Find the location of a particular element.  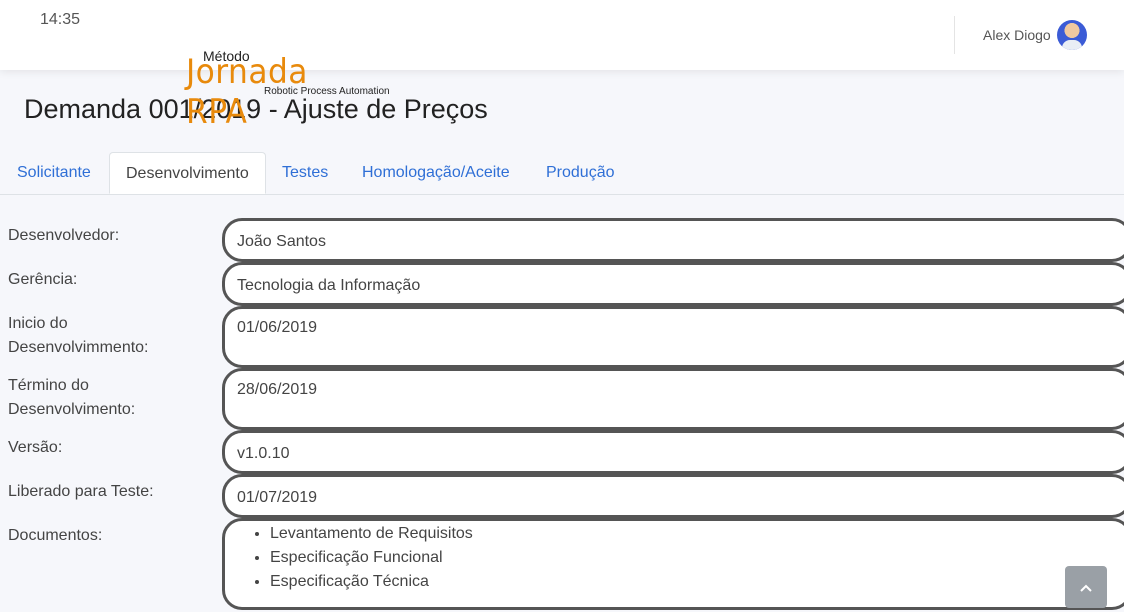

end-date-label: Término do Desenvolvimento: is located at coordinates (72, 397).